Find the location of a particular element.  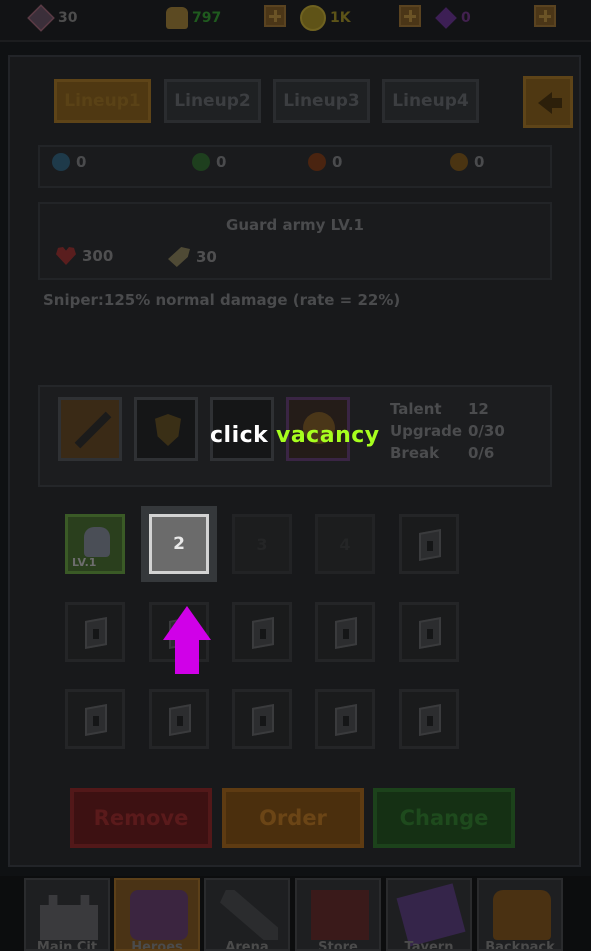

slot-number: 4 is located at coordinates (345, 544).